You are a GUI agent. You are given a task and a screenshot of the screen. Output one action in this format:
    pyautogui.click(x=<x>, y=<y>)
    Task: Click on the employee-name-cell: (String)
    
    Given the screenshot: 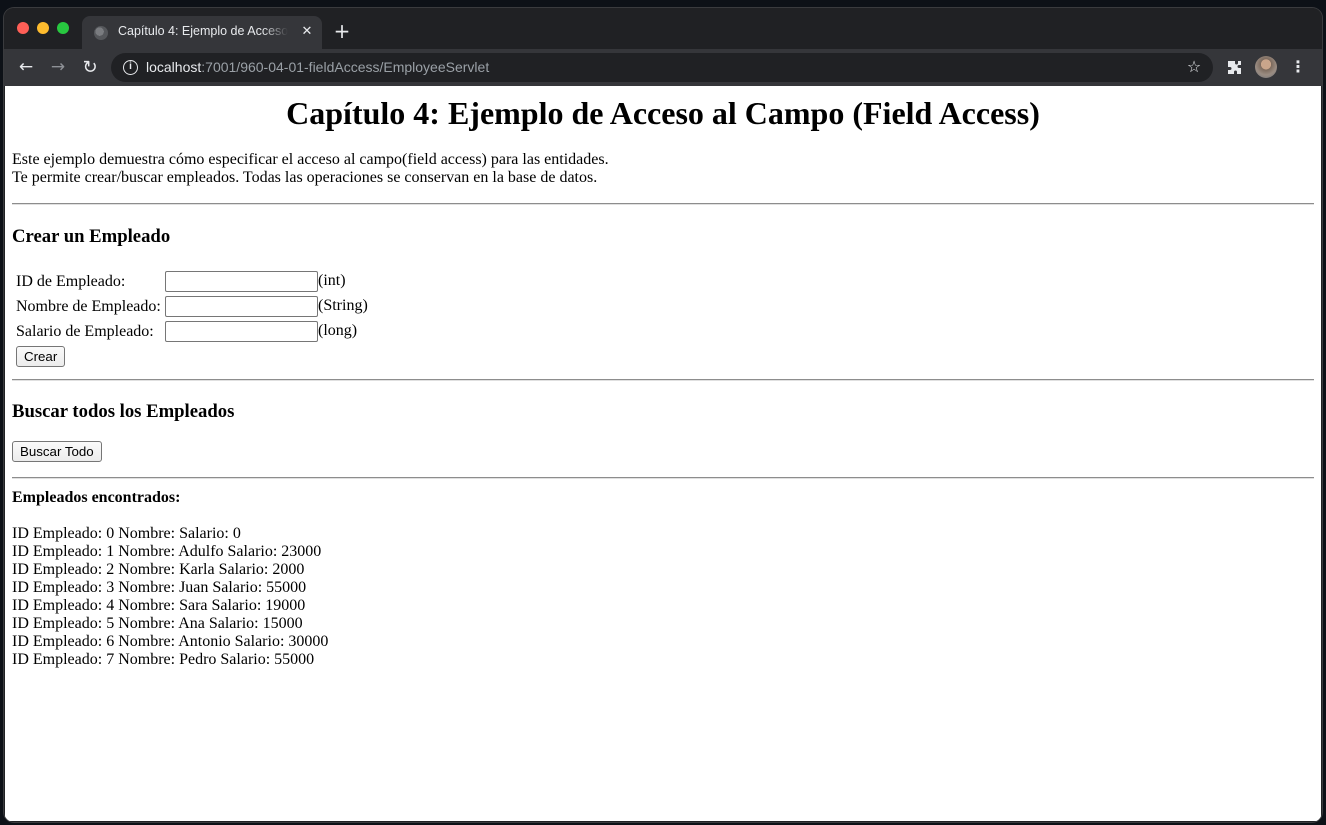 What is the action you would take?
    pyautogui.click(x=266, y=306)
    